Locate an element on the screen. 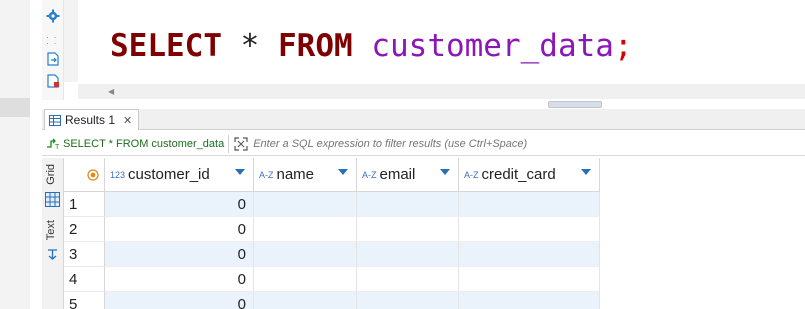  row-number: 3 is located at coordinates (84, 254).